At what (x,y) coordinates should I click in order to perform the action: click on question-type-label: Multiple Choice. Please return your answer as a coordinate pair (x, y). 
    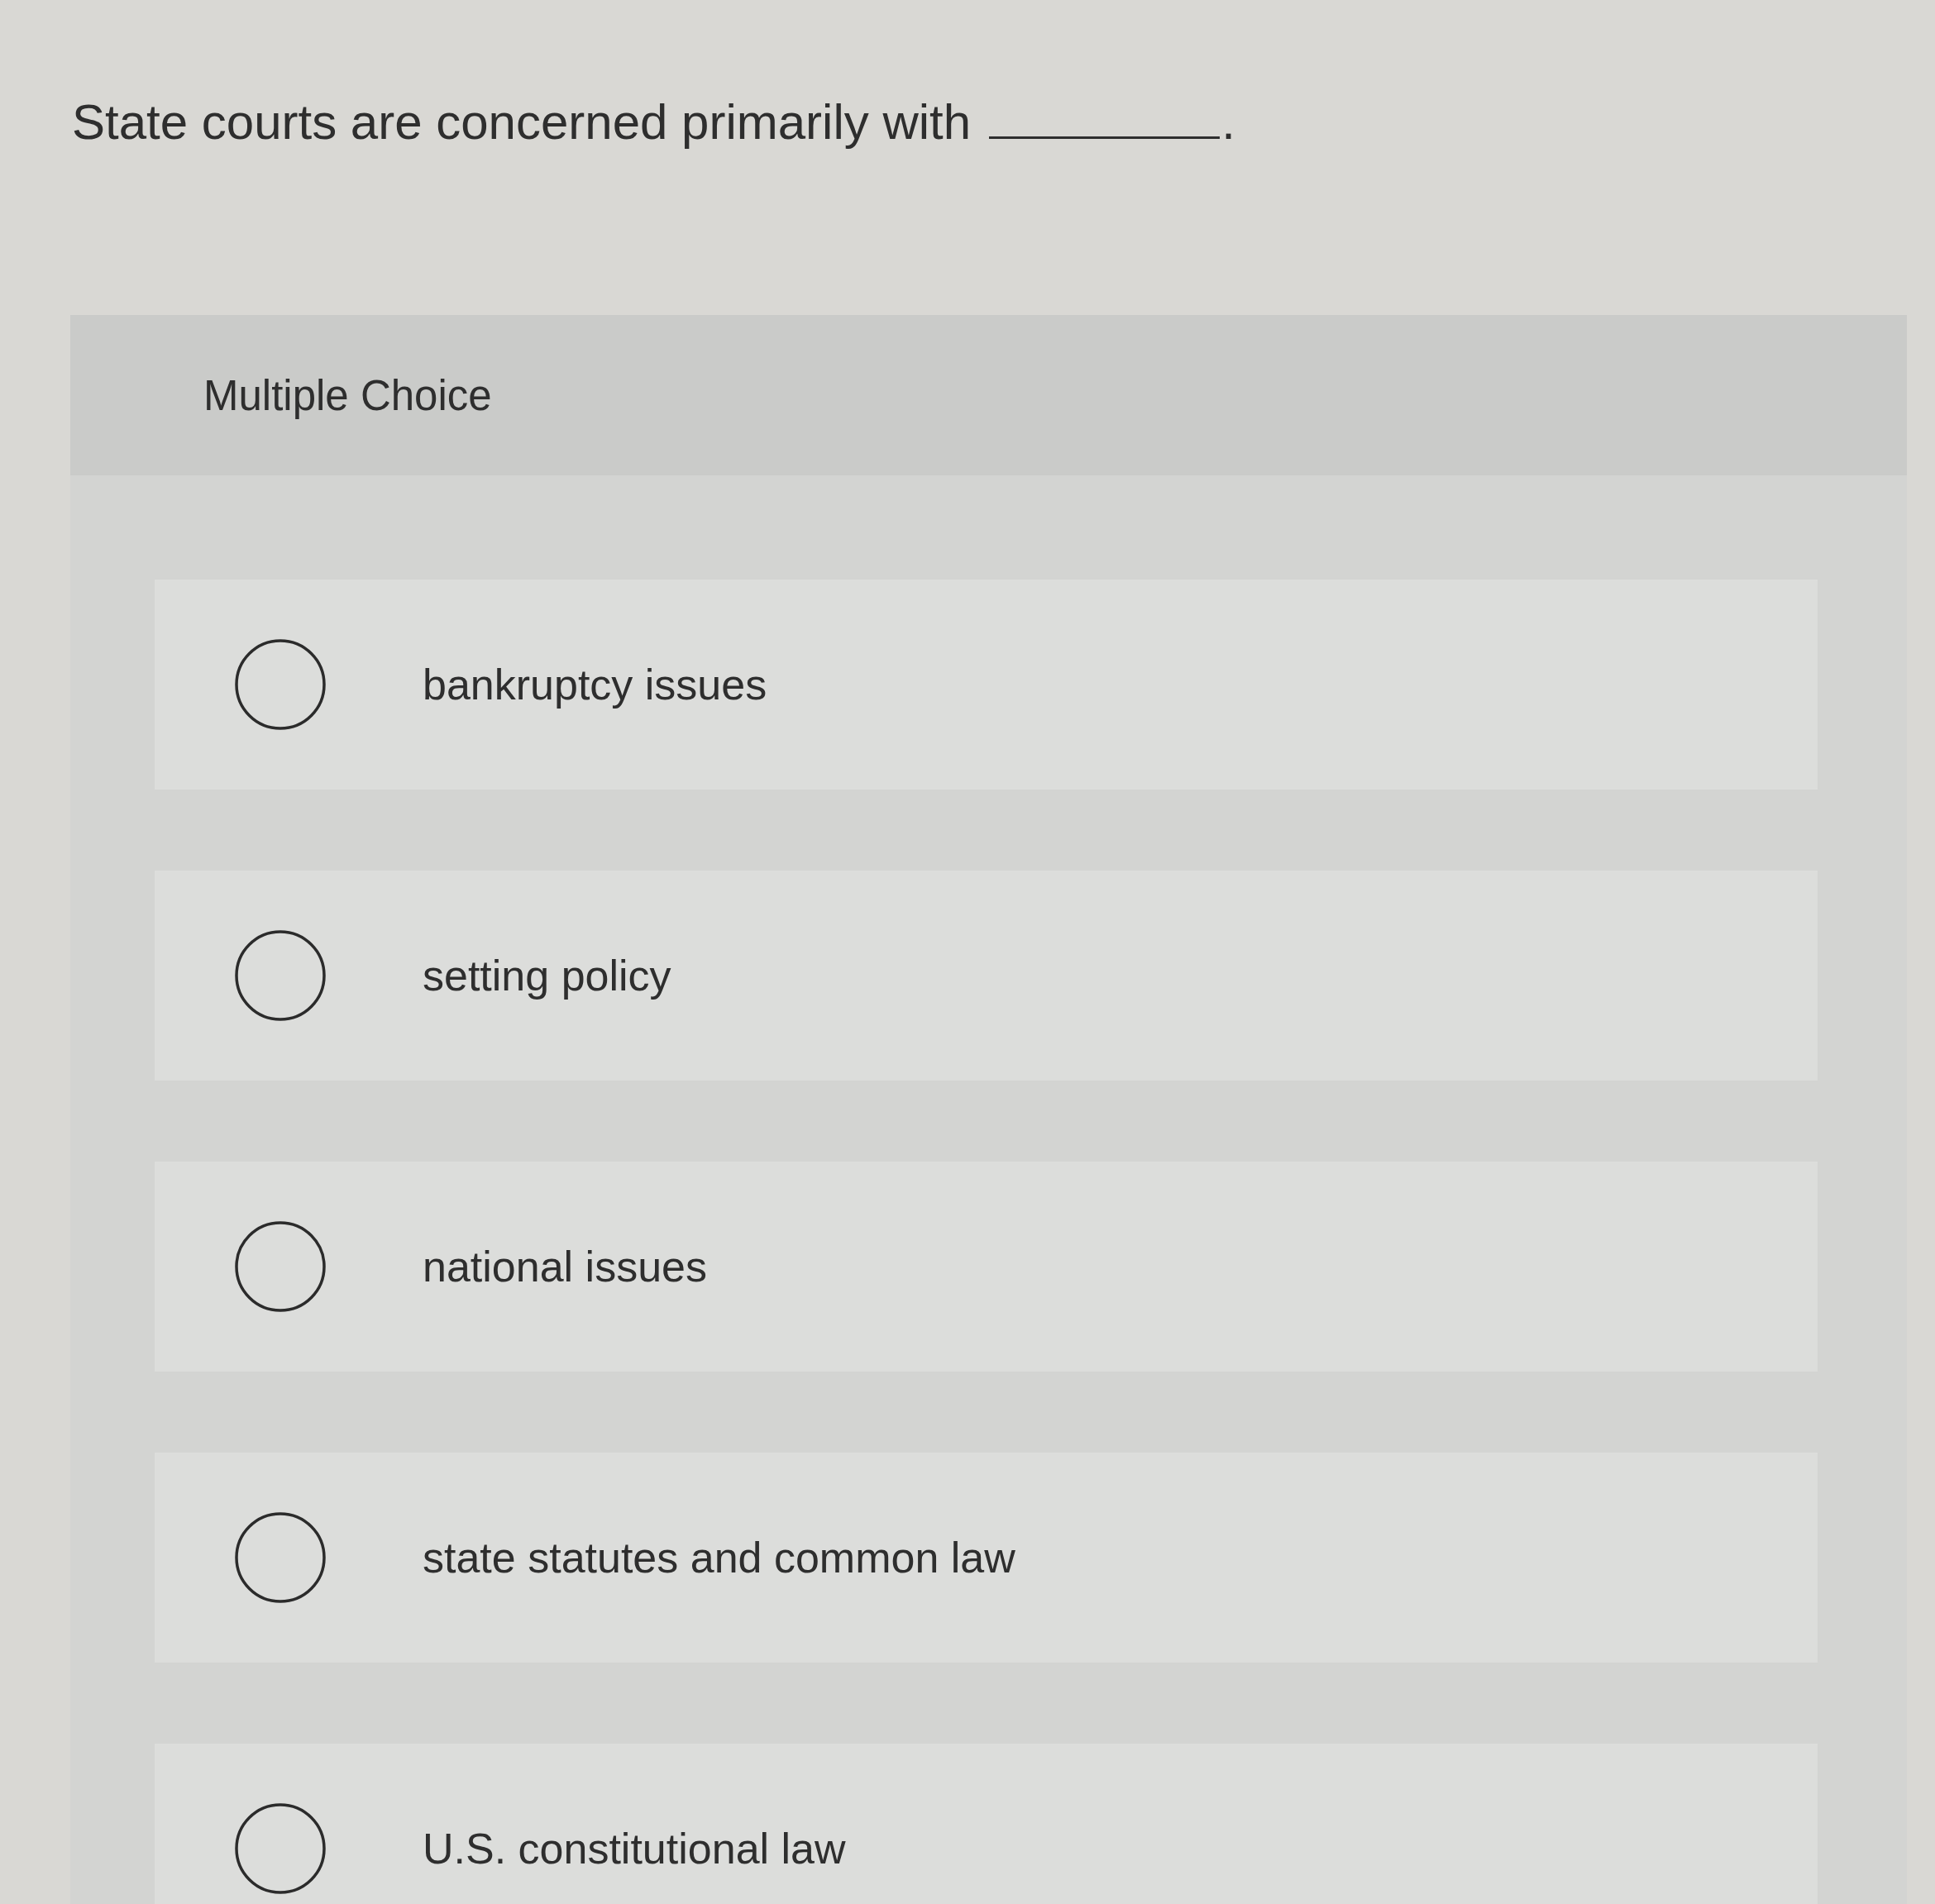
    Looking at the image, I should click on (347, 395).